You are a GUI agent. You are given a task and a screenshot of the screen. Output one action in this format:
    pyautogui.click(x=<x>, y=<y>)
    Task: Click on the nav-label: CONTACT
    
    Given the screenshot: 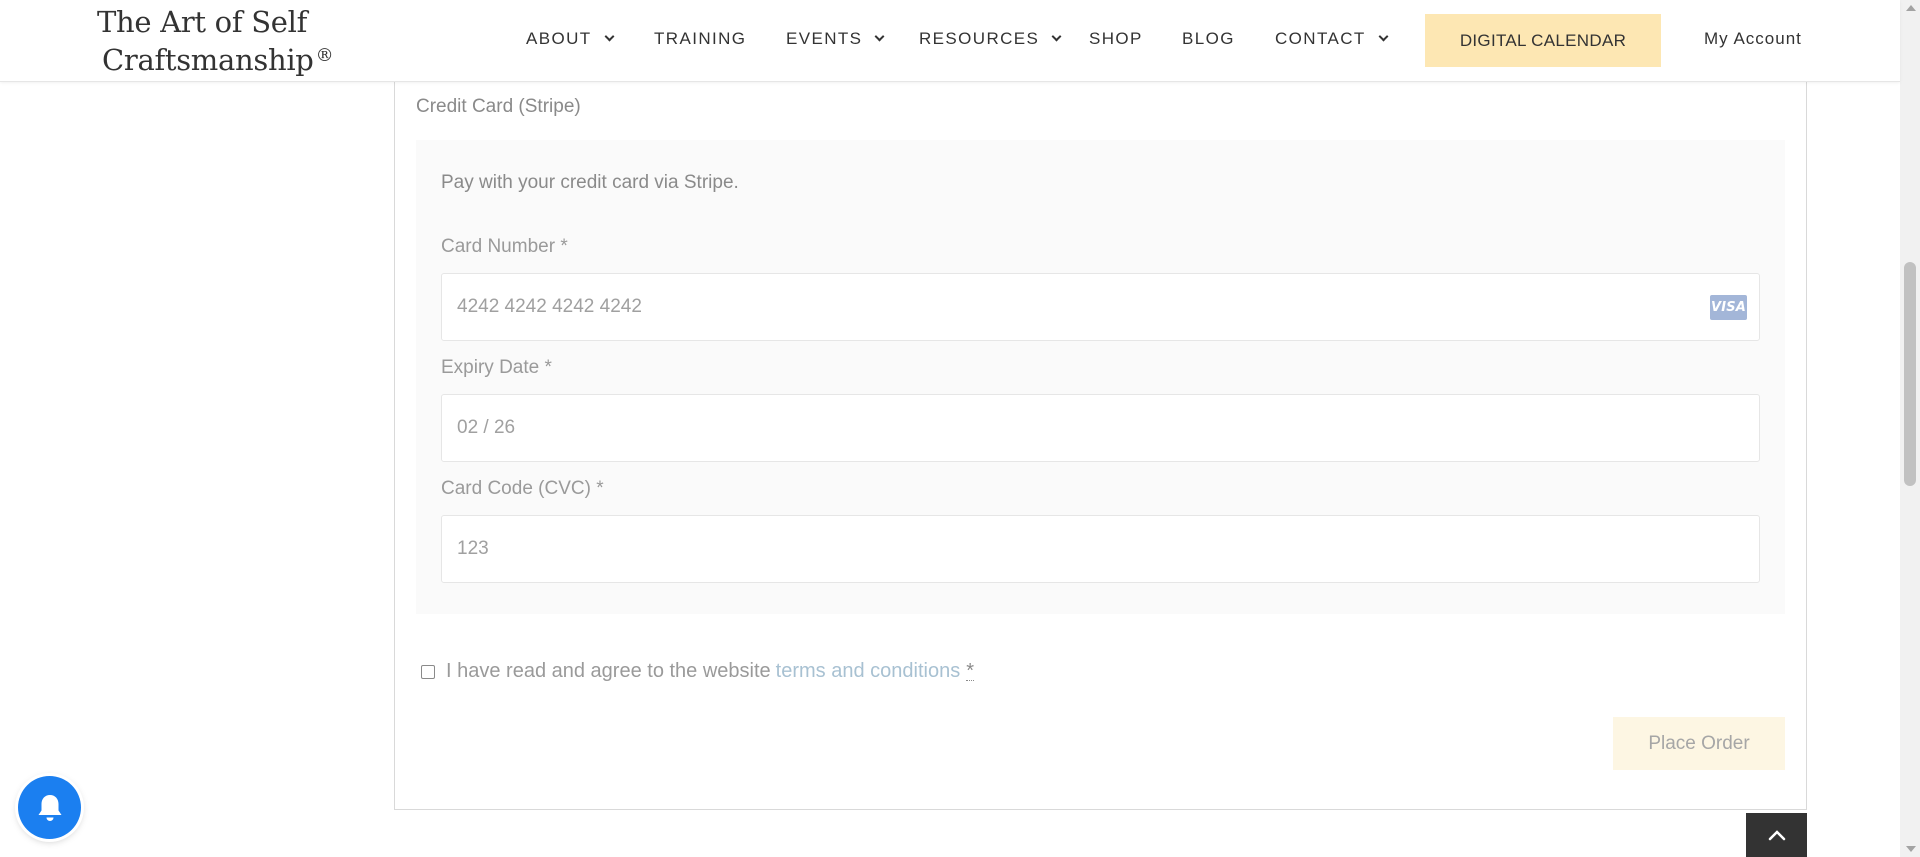 What is the action you would take?
    pyautogui.click(x=1320, y=38)
    